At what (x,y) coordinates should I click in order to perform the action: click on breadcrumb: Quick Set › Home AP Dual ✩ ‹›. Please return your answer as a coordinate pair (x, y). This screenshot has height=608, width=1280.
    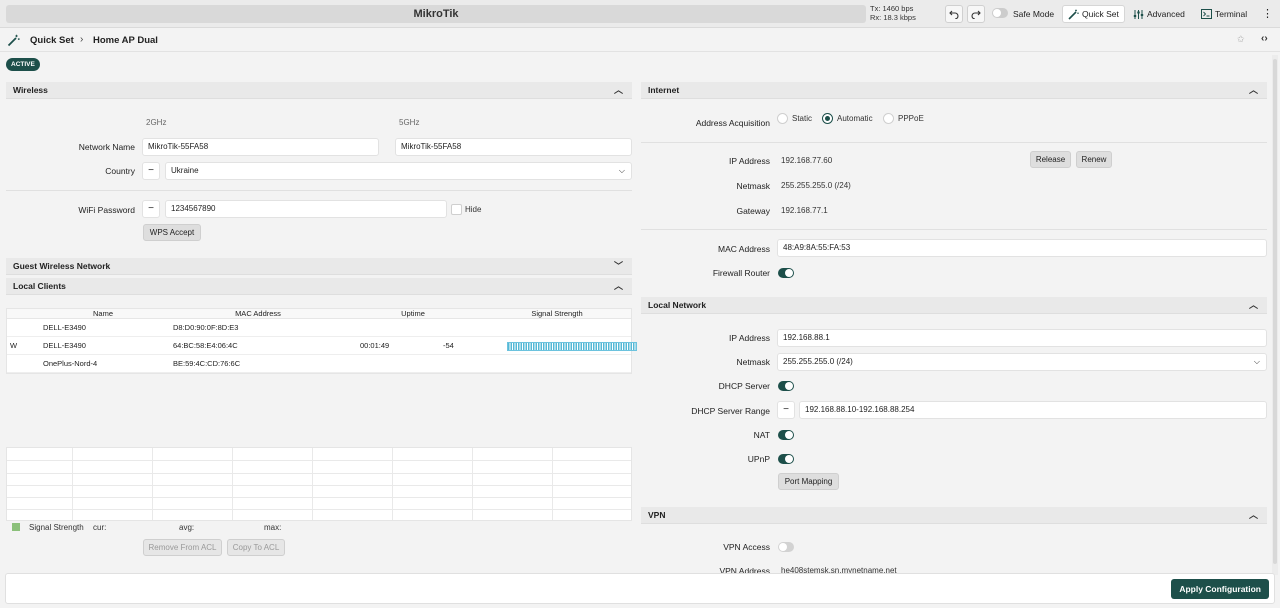
    Looking at the image, I should click on (640, 40).